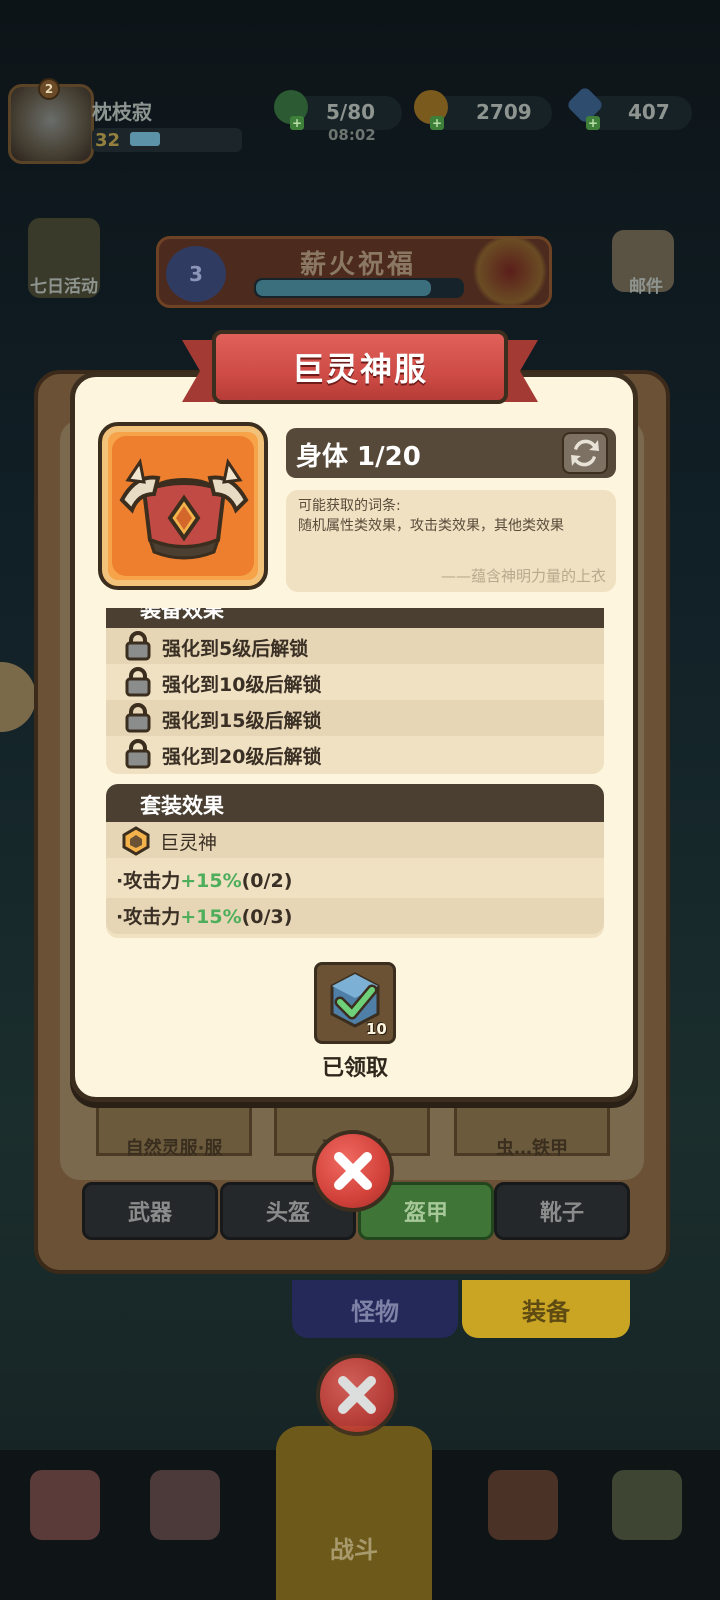  What do you see at coordinates (352, 135) in the screenshot?
I see `stamina-timer: 08:02` at bounding box center [352, 135].